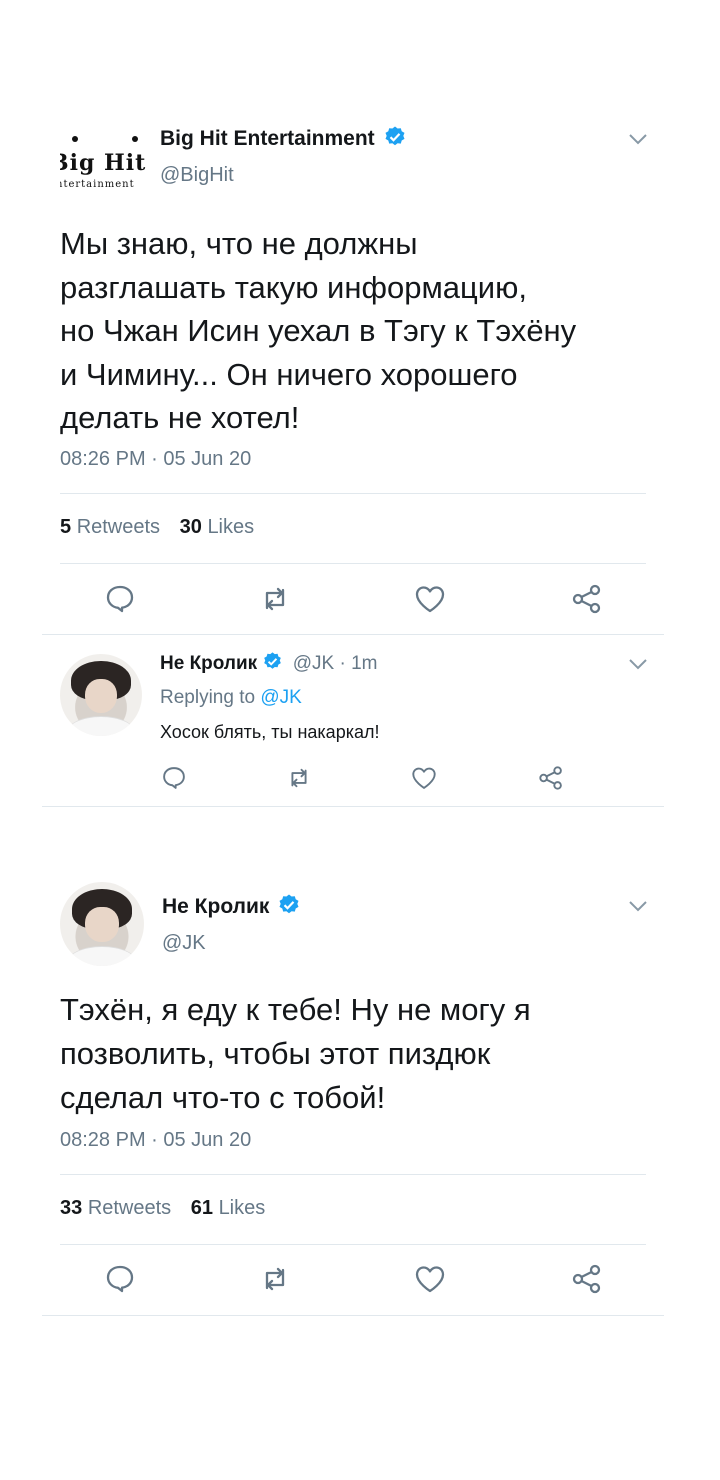 The width and height of the screenshot is (720, 1480). I want to click on timestamp: 08:26 PM · 05 Jun 20, so click(155, 459).